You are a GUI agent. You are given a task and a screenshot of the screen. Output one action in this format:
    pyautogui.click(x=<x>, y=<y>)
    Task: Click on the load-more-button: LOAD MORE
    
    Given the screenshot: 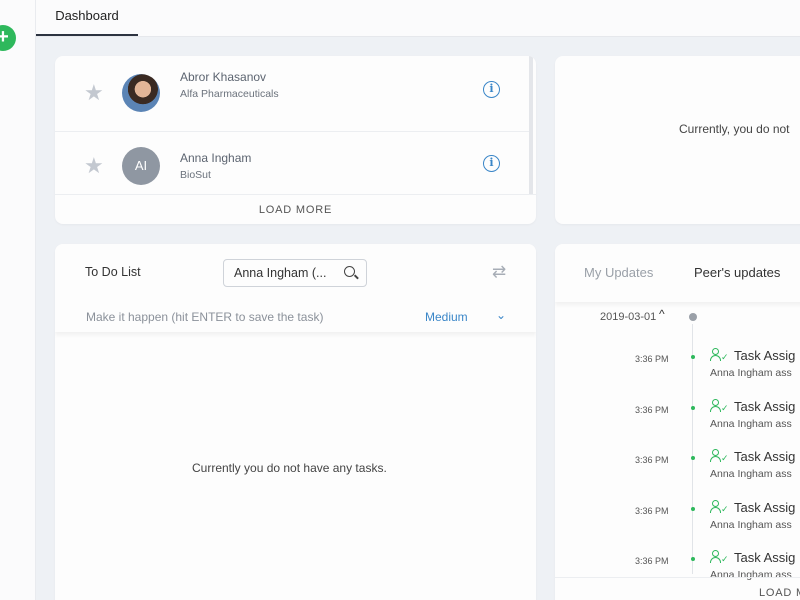 What is the action you would take?
    pyautogui.click(x=295, y=209)
    